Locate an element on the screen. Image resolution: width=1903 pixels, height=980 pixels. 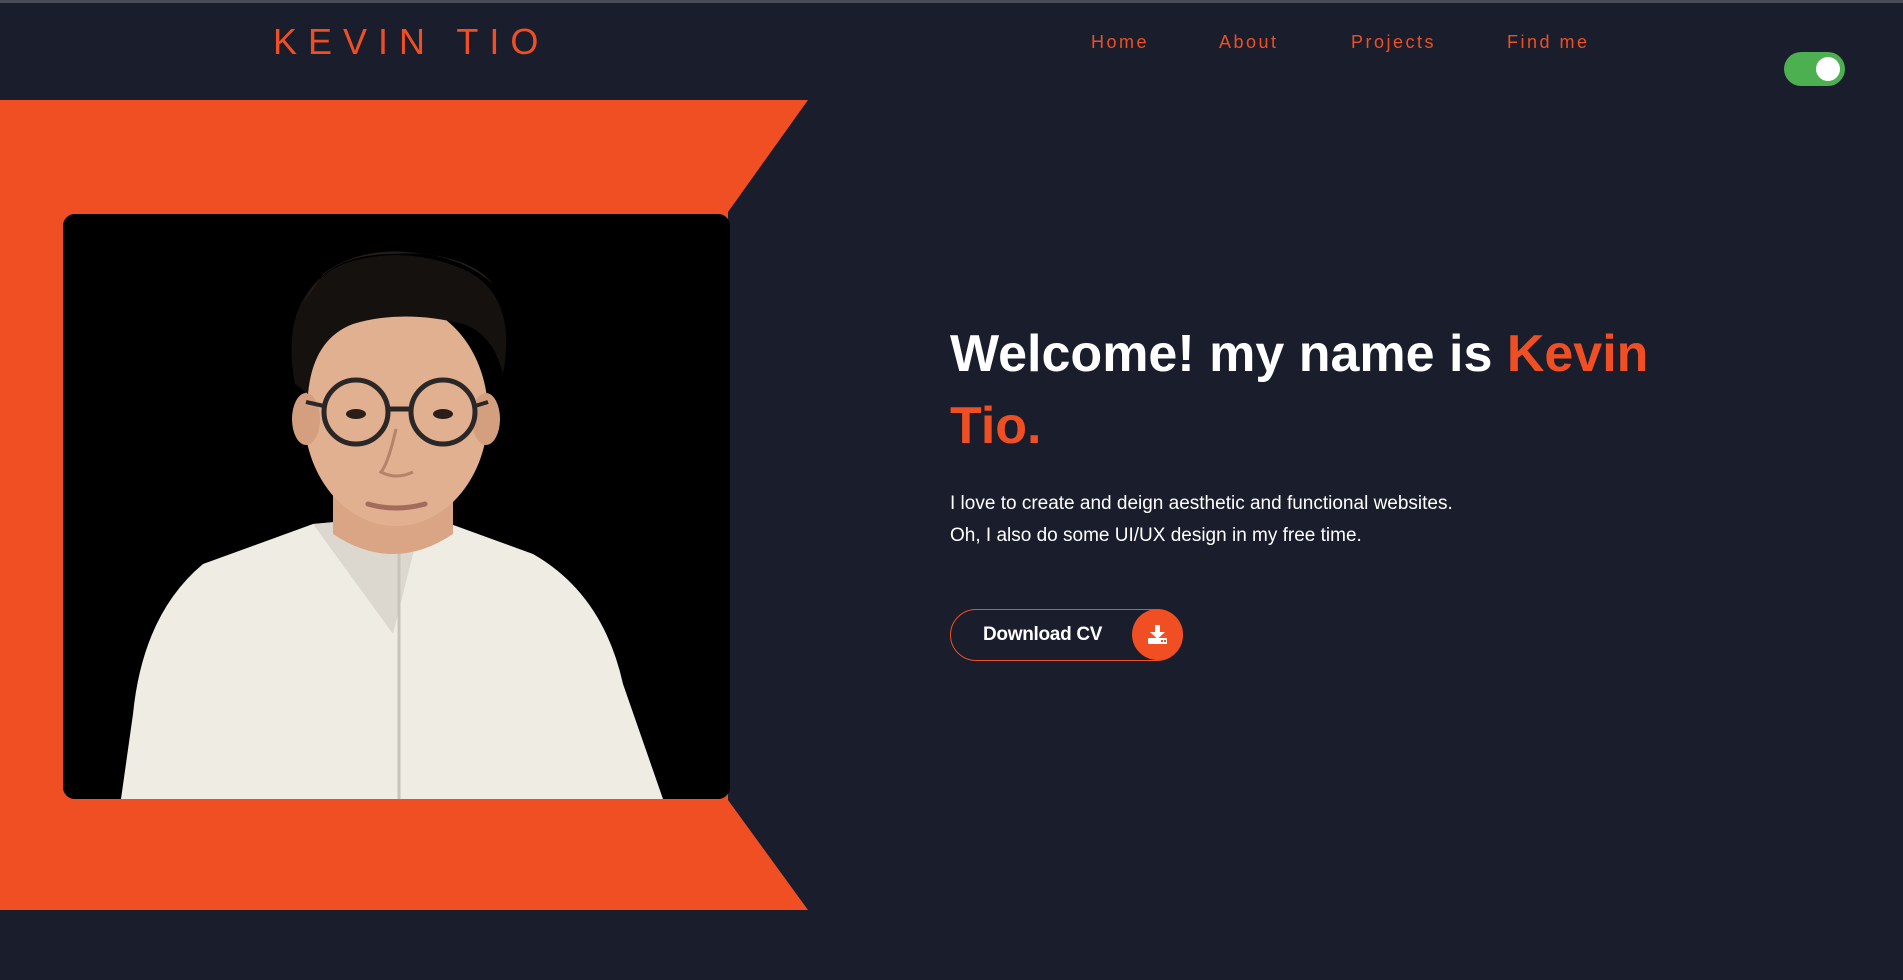
window-top-border is located at coordinates (951, 1).